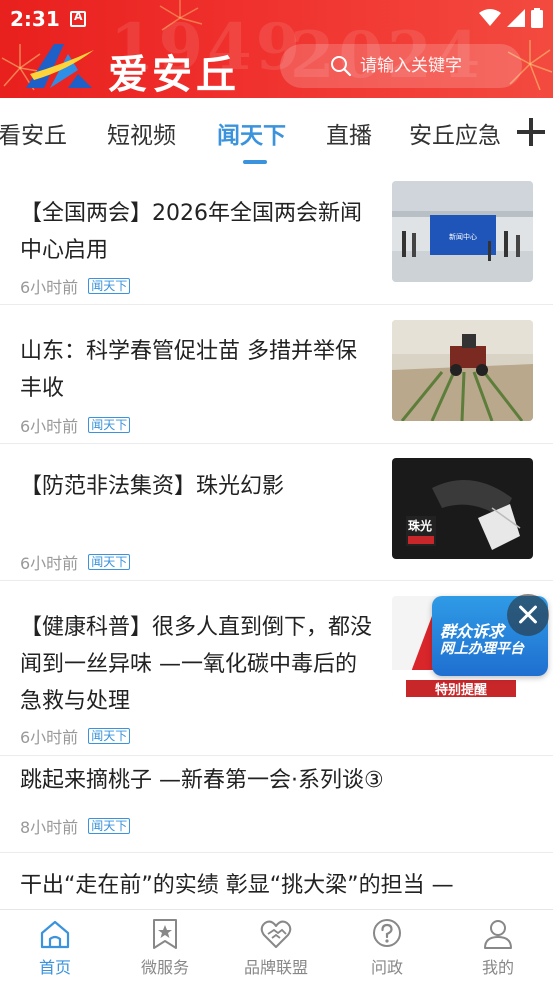 The image size is (553, 984). What do you see at coordinates (202, 780) in the screenshot?
I see `news-title: 跳起来摘桃子 —新春第一会·系列谈③` at bounding box center [202, 780].